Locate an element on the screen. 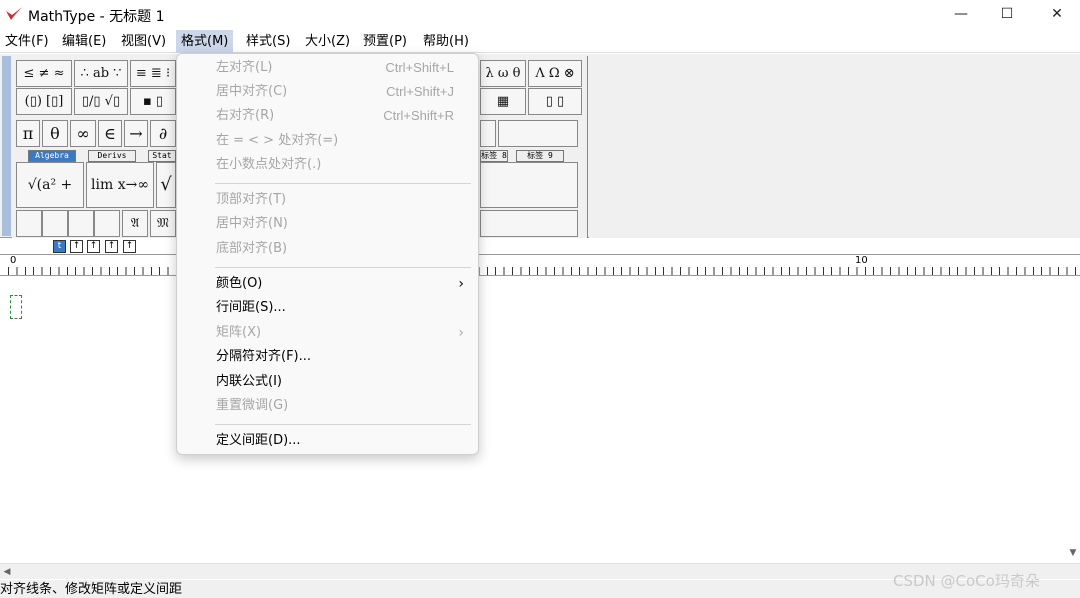 This screenshot has height=598, width=1080. arrow-symbol-button: → is located at coordinates (136, 133).